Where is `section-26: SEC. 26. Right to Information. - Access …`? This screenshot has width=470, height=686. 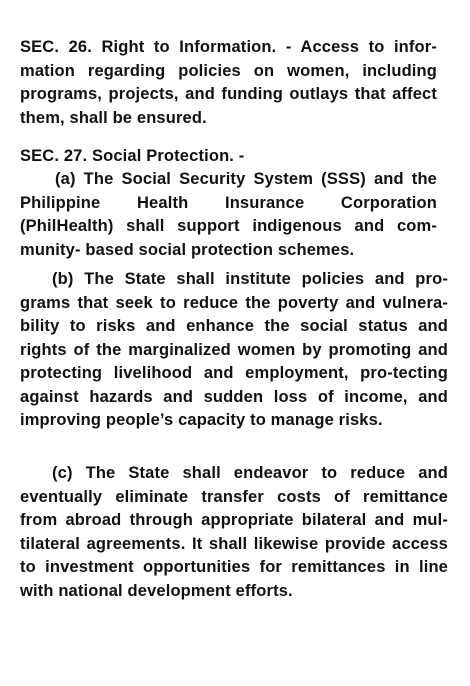 section-26: SEC. 26. Right to Information. - Access … is located at coordinates (228, 83).